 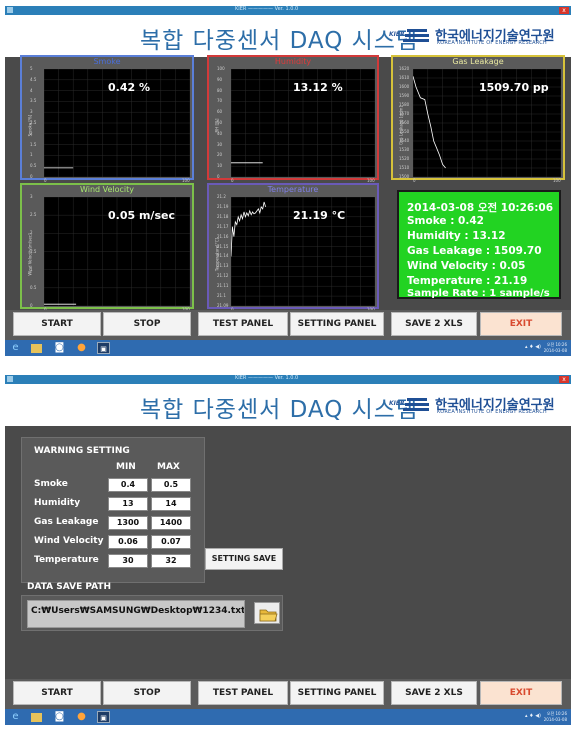 What do you see at coordinates (66, 560) in the screenshot?
I see `warning-row-label: Temperature` at bounding box center [66, 560].